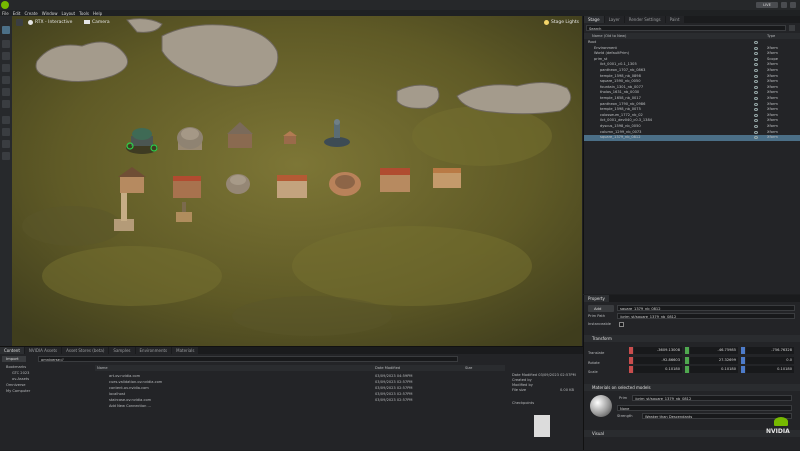  What do you see at coordinates (16, 385) in the screenshot?
I see `tree-omniverse: Omniverse` at bounding box center [16, 385].